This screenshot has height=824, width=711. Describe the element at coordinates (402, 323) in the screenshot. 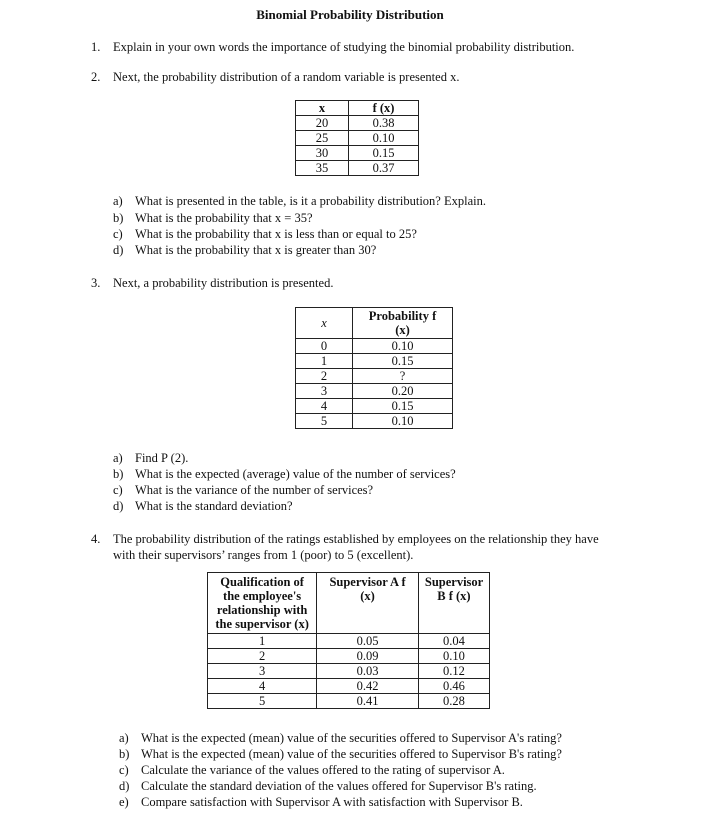

I see `header-probability: Probability f (x)` at that location.